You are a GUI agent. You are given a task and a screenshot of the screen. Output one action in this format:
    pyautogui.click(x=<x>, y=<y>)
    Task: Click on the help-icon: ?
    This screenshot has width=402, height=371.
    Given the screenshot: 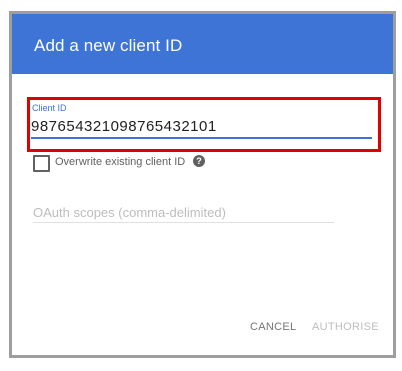 What is the action you would take?
    pyautogui.click(x=199, y=161)
    